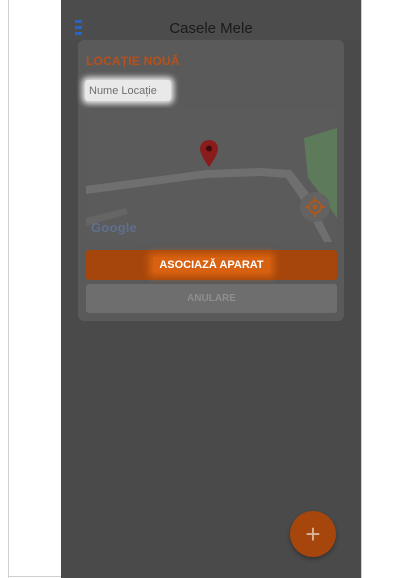  I want to click on frame-border-left, so click(8, 289).